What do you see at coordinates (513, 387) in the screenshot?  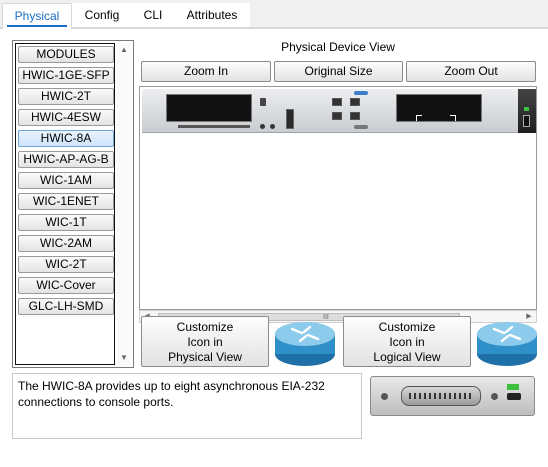 I see `status-led` at bounding box center [513, 387].